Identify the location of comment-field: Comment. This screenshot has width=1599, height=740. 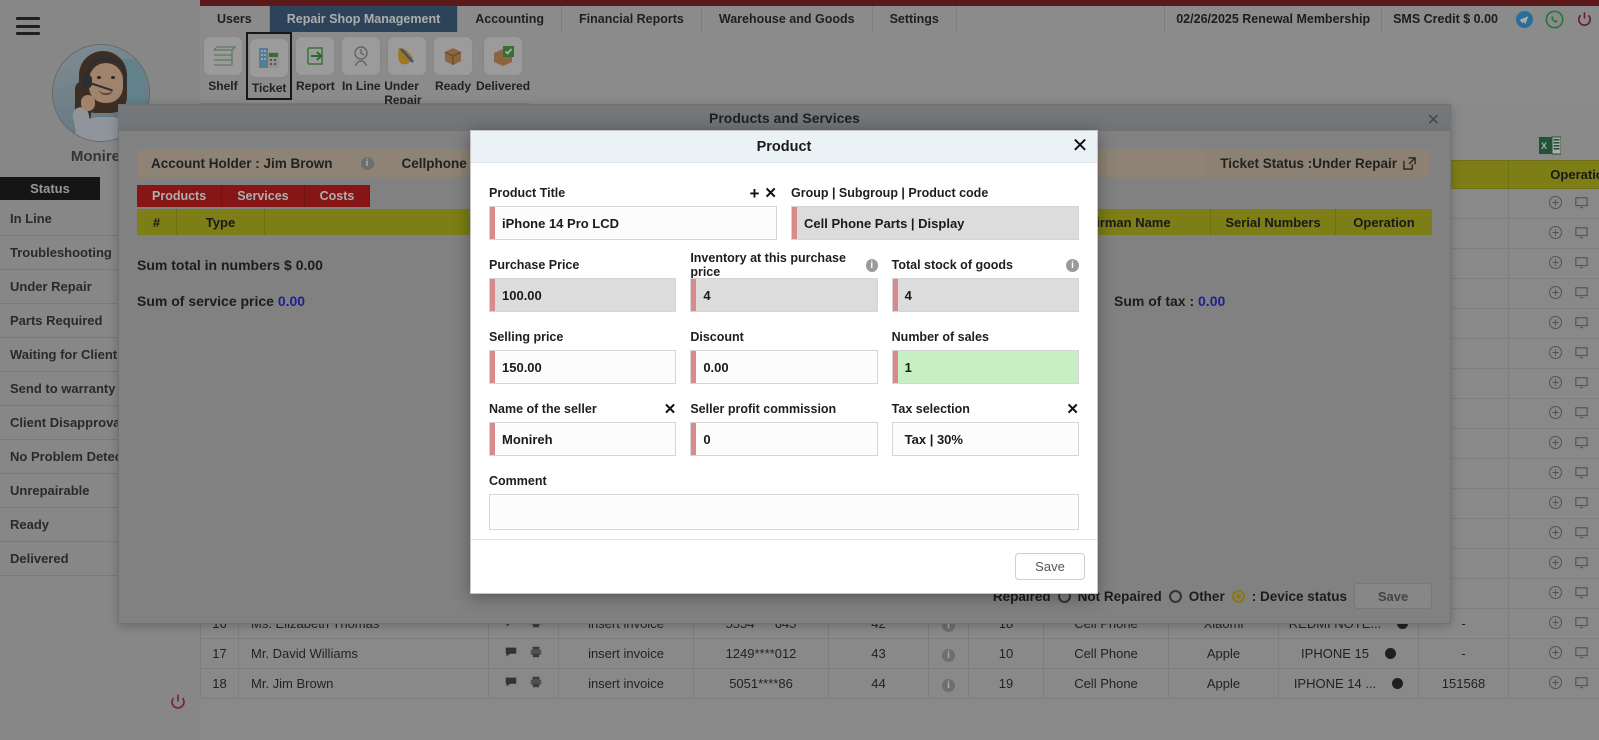
(784, 501).